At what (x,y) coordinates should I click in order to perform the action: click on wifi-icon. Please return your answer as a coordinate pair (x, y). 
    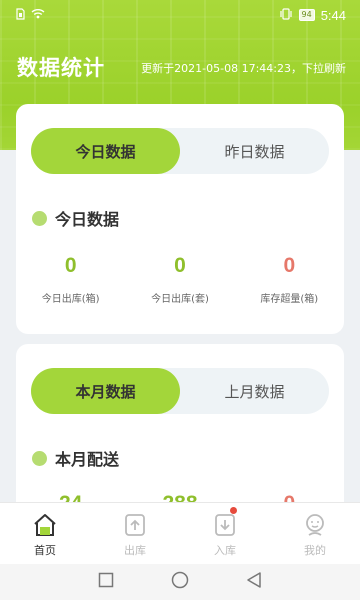
    Looking at the image, I should click on (38, 15).